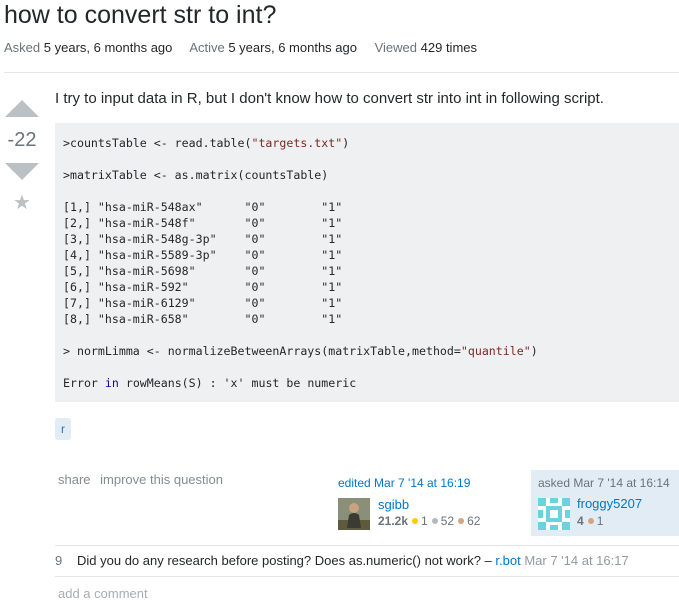 The image size is (679, 611). Describe the element at coordinates (103, 593) in the screenshot. I see `add-comment-link: add a comment` at that location.